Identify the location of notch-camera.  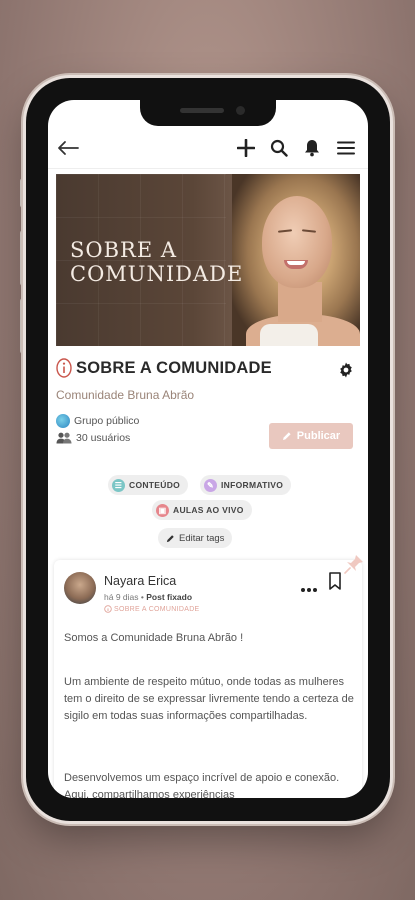
(240, 110).